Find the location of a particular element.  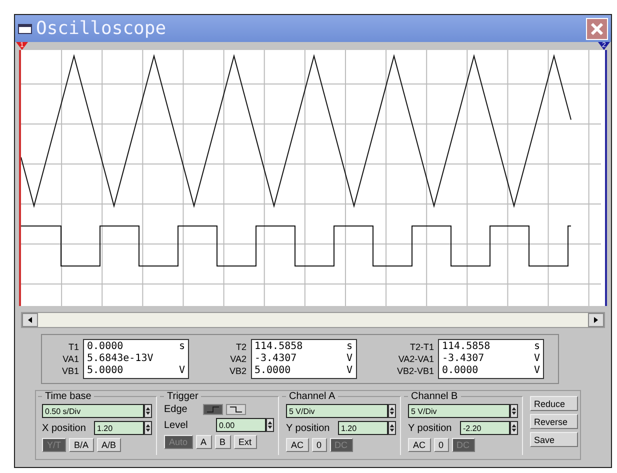

readout-label: VB2 is located at coordinates (237, 371).